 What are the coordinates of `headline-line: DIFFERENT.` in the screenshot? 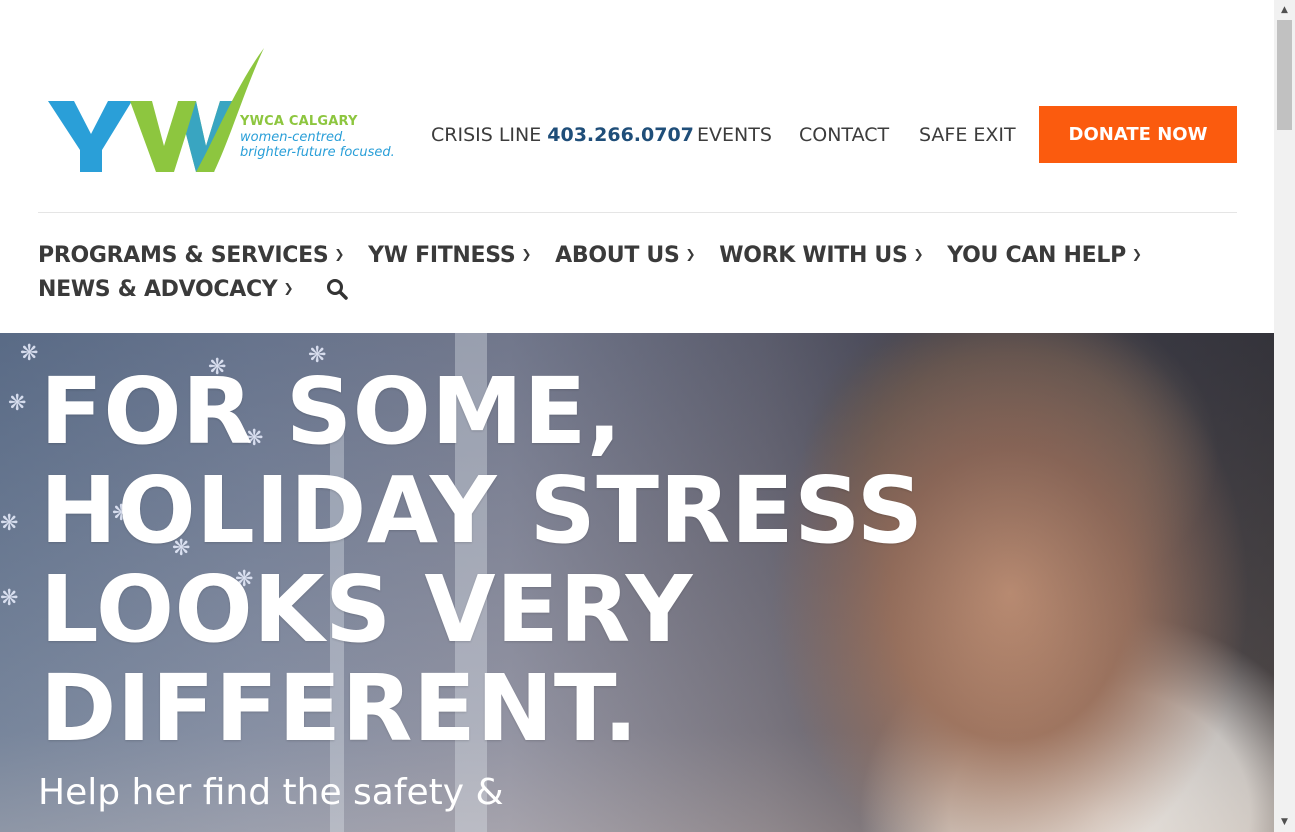 It's located at (339, 708).